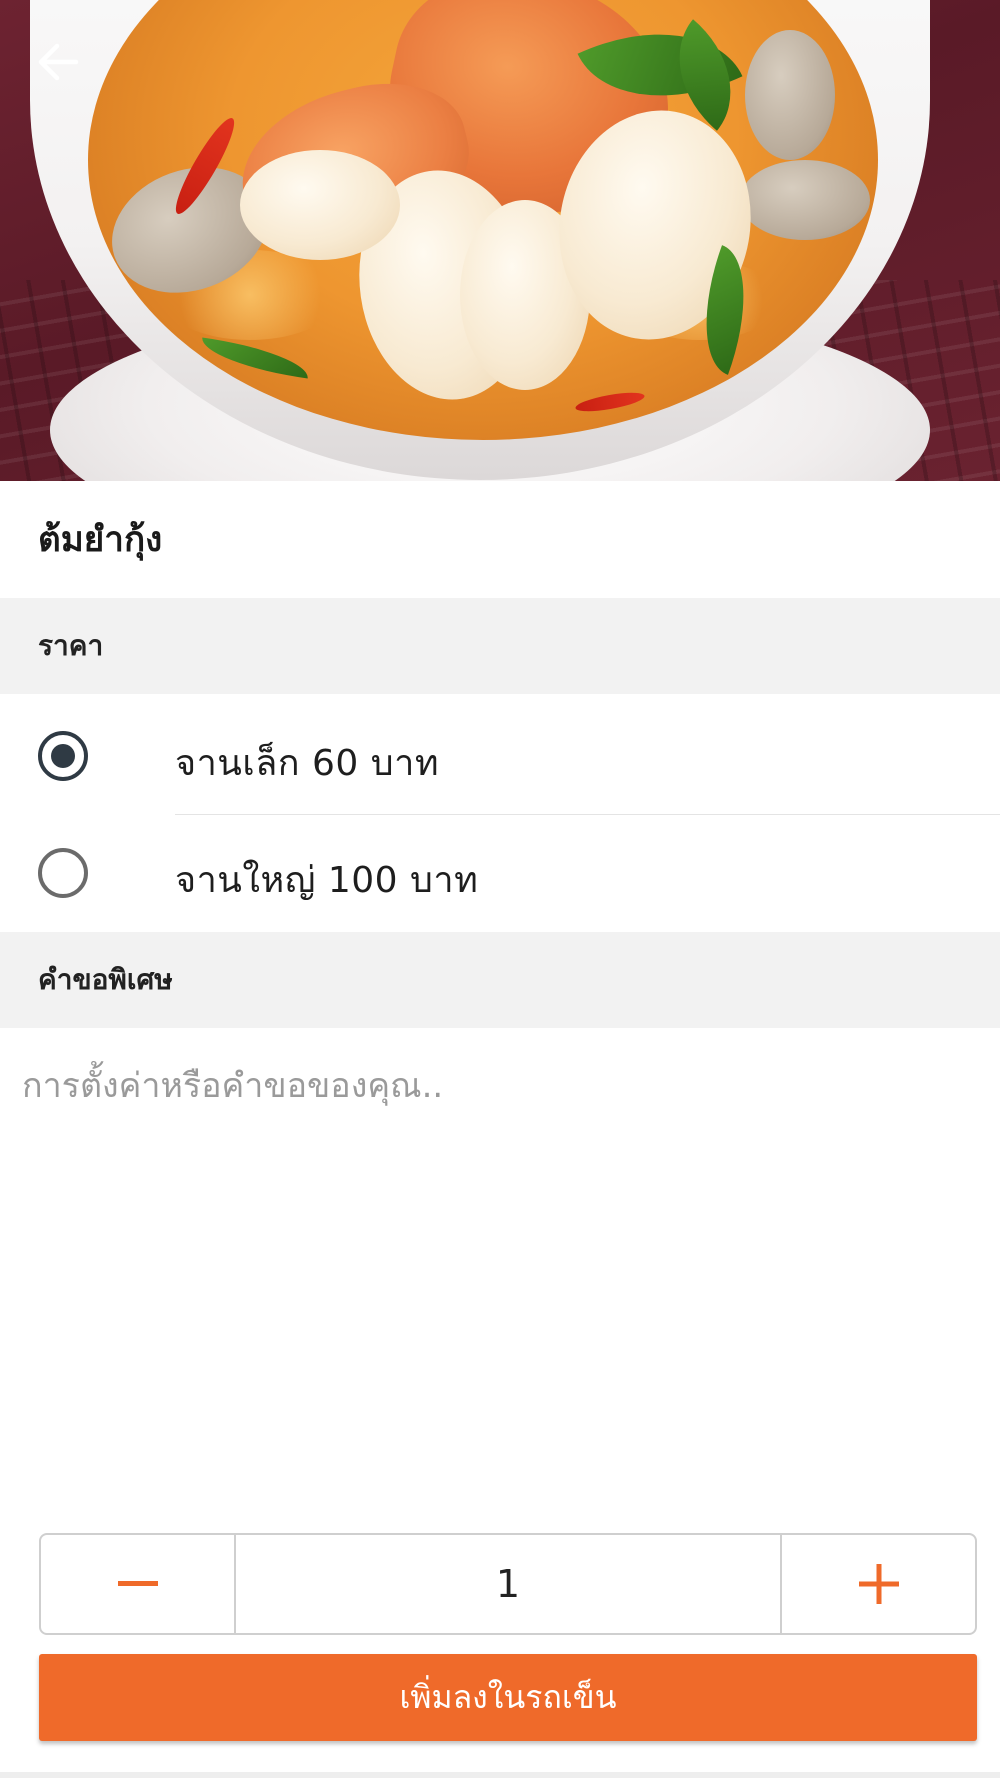 This screenshot has height=1778, width=1000. What do you see at coordinates (500, 980) in the screenshot?
I see `special-request-header: คำขอพิเศษ` at bounding box center [500, 980].